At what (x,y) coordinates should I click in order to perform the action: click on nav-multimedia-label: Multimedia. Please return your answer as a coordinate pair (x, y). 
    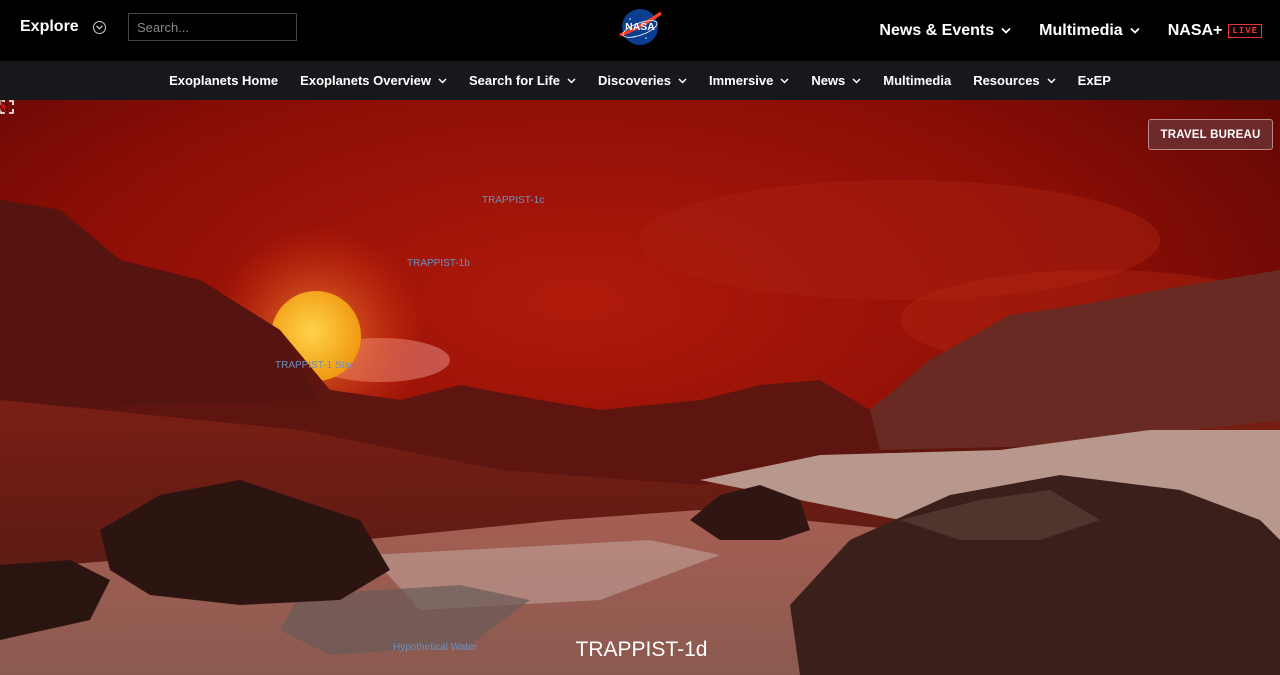
    Looking at the image, I should click on (1081, 30).